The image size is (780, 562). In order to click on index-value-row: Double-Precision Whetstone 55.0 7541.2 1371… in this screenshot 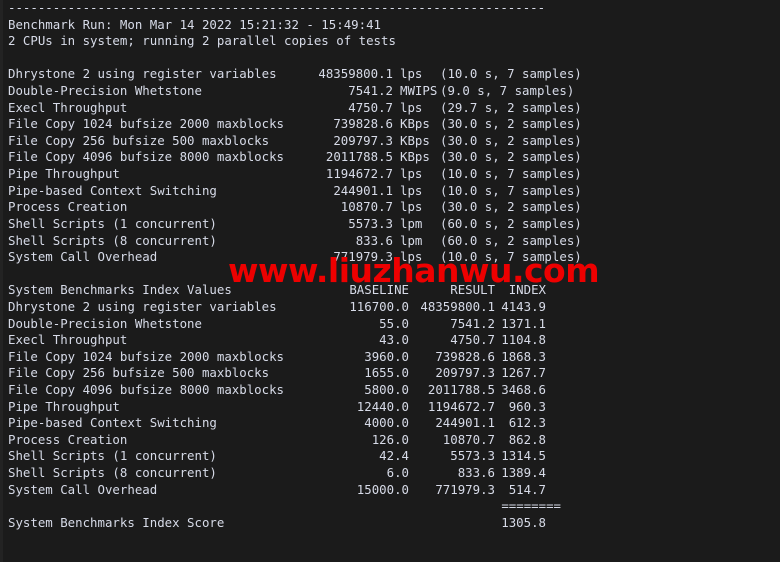, I will do `click(390, 324)`.